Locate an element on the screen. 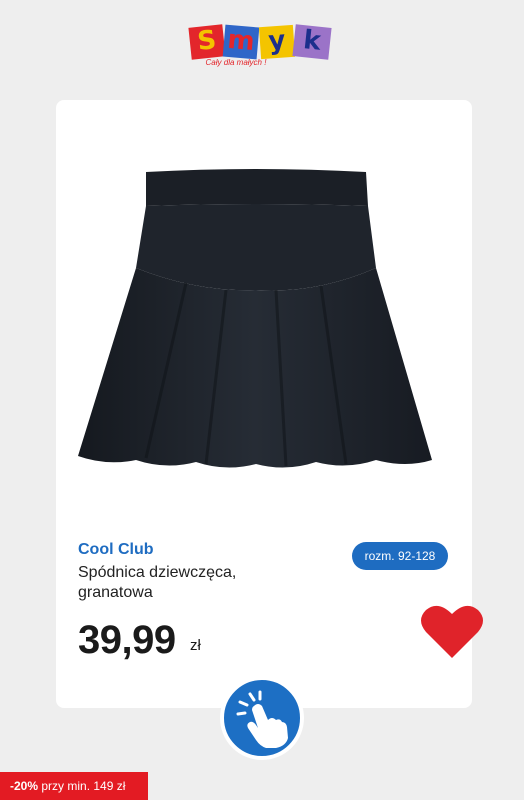  smyk-logo: S m y k Cały dla małych ! is located at coordinates (260, 48).